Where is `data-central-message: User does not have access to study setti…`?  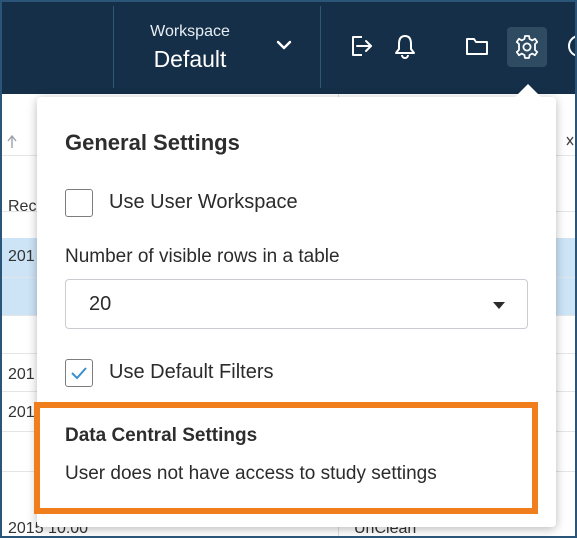
data-central-message: User does not have access to study setti… is located at coordinates (251, 473).